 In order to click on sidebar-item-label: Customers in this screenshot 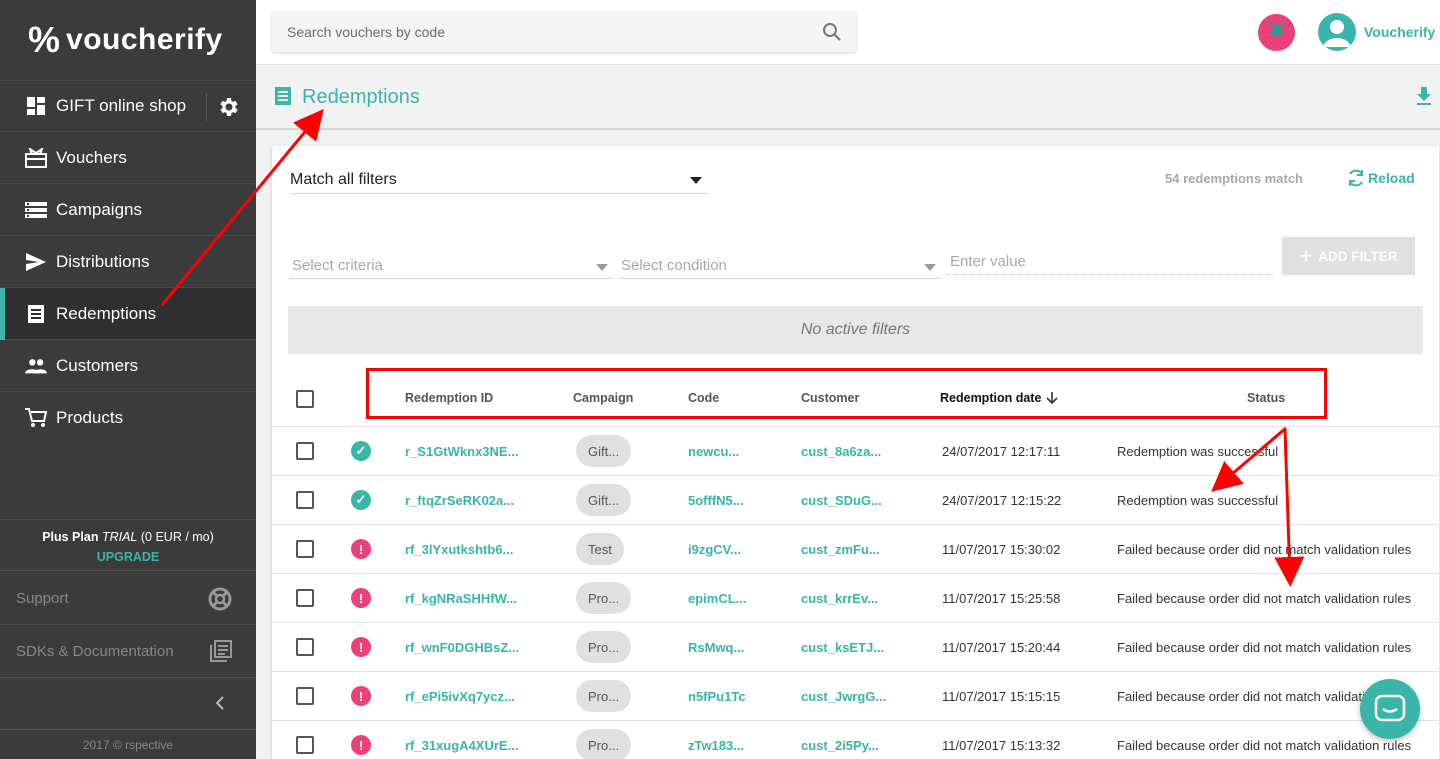, I will do `click(97, 365)`.